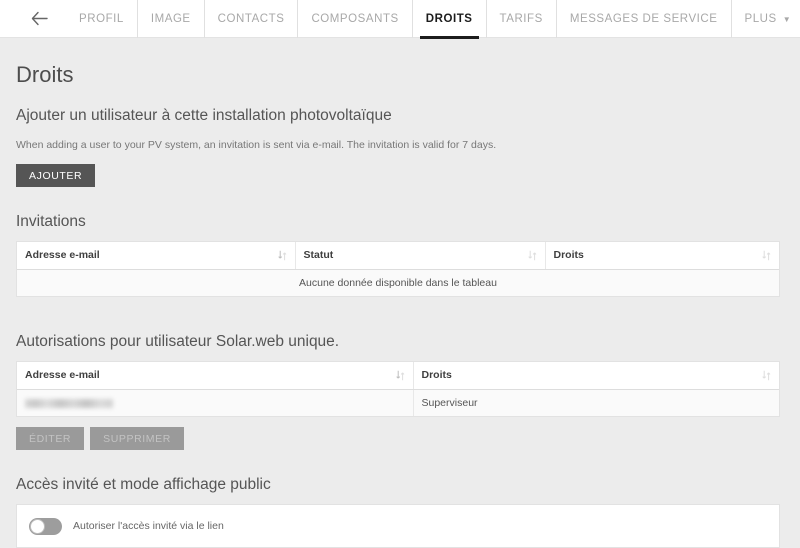 The image size is (800, 548). Describe the element at coordinates (400, 175) in the screenshot. I see `add-button-container: AJOUTER` at that location.